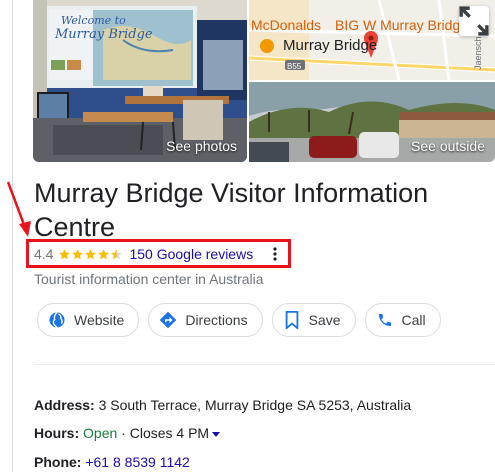  What do you see at coordinates (448, 146) in the screenshot?
I see `see-outside-label: See outside` at bounding box center [448, 146].